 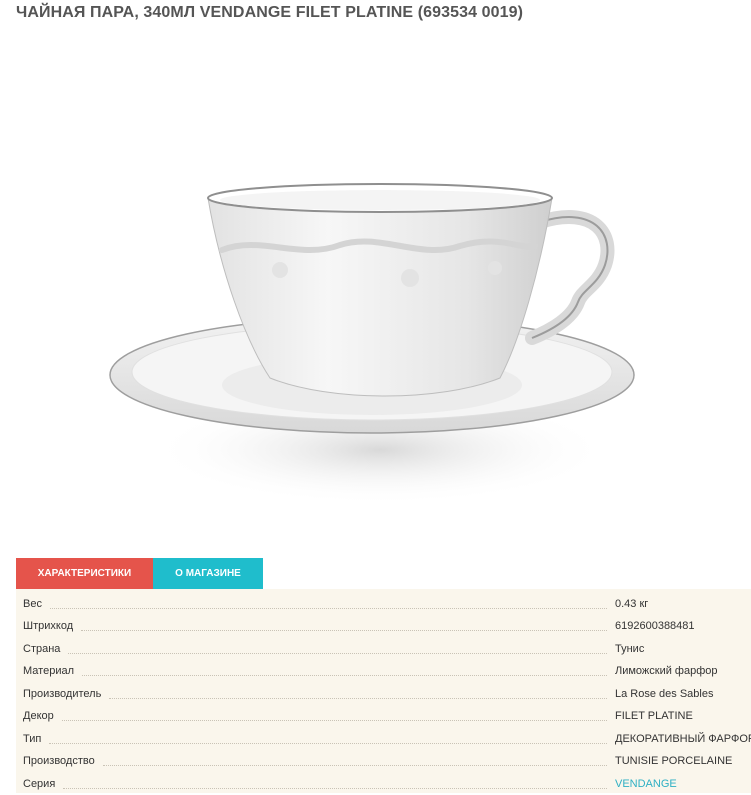 What do you see at coordinates (383, 604) in the screenshot?
I see `spec-row-weight: Вес 0.43 кг` at bounding box center [383, 604].